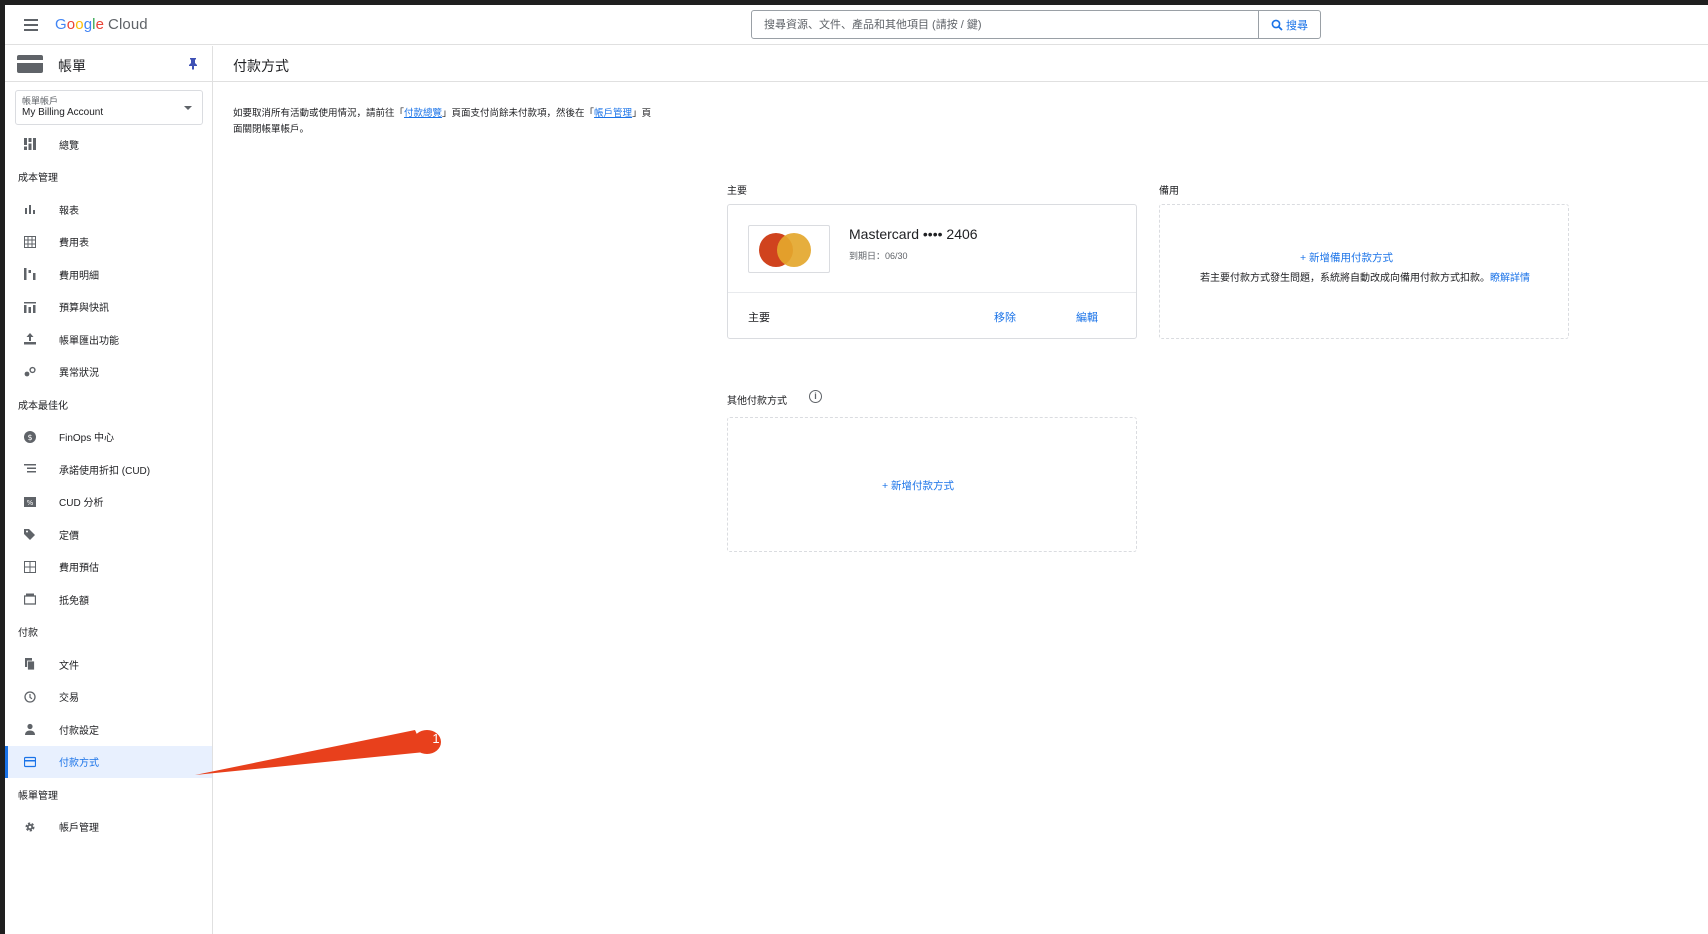 Image resolution: width=1708 pixels, height=934 pixels. I want to click on document-icon, so click(30, 664).